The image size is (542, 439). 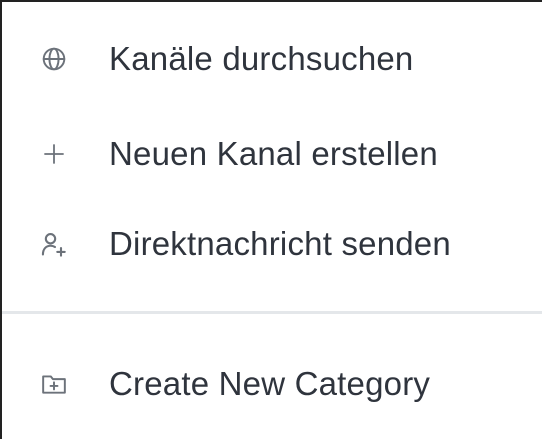 What do you see at coordinates (261, 58) in the screenshot?
I see `menu-item-label: Kanäle durchsuchen` at bounding box center [261, 58].